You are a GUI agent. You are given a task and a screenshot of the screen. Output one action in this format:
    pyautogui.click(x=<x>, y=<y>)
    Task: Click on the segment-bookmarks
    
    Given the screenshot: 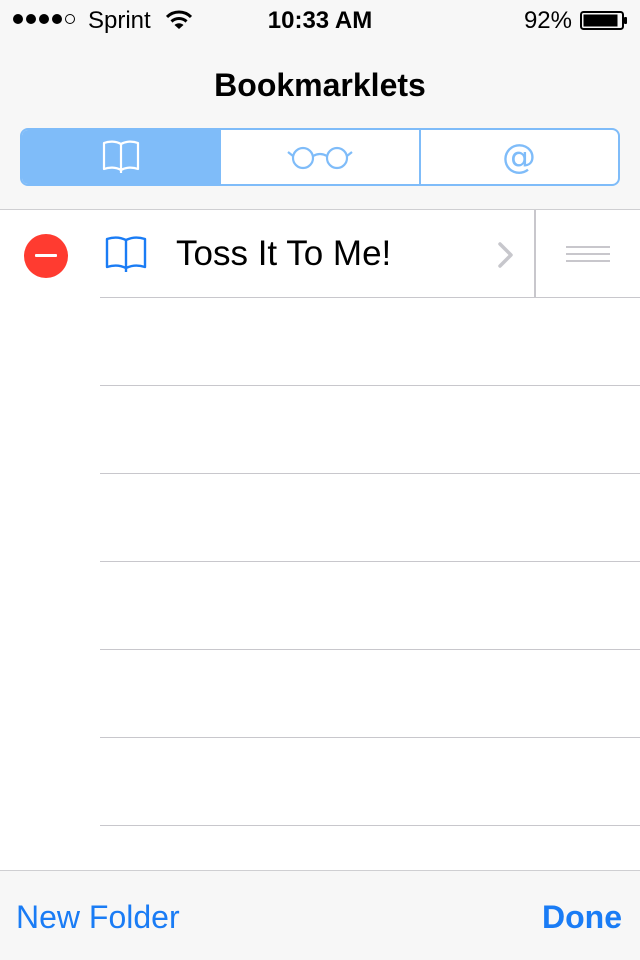 What is the action you would take?
    pyautogui.click(x=121, y=157)
    